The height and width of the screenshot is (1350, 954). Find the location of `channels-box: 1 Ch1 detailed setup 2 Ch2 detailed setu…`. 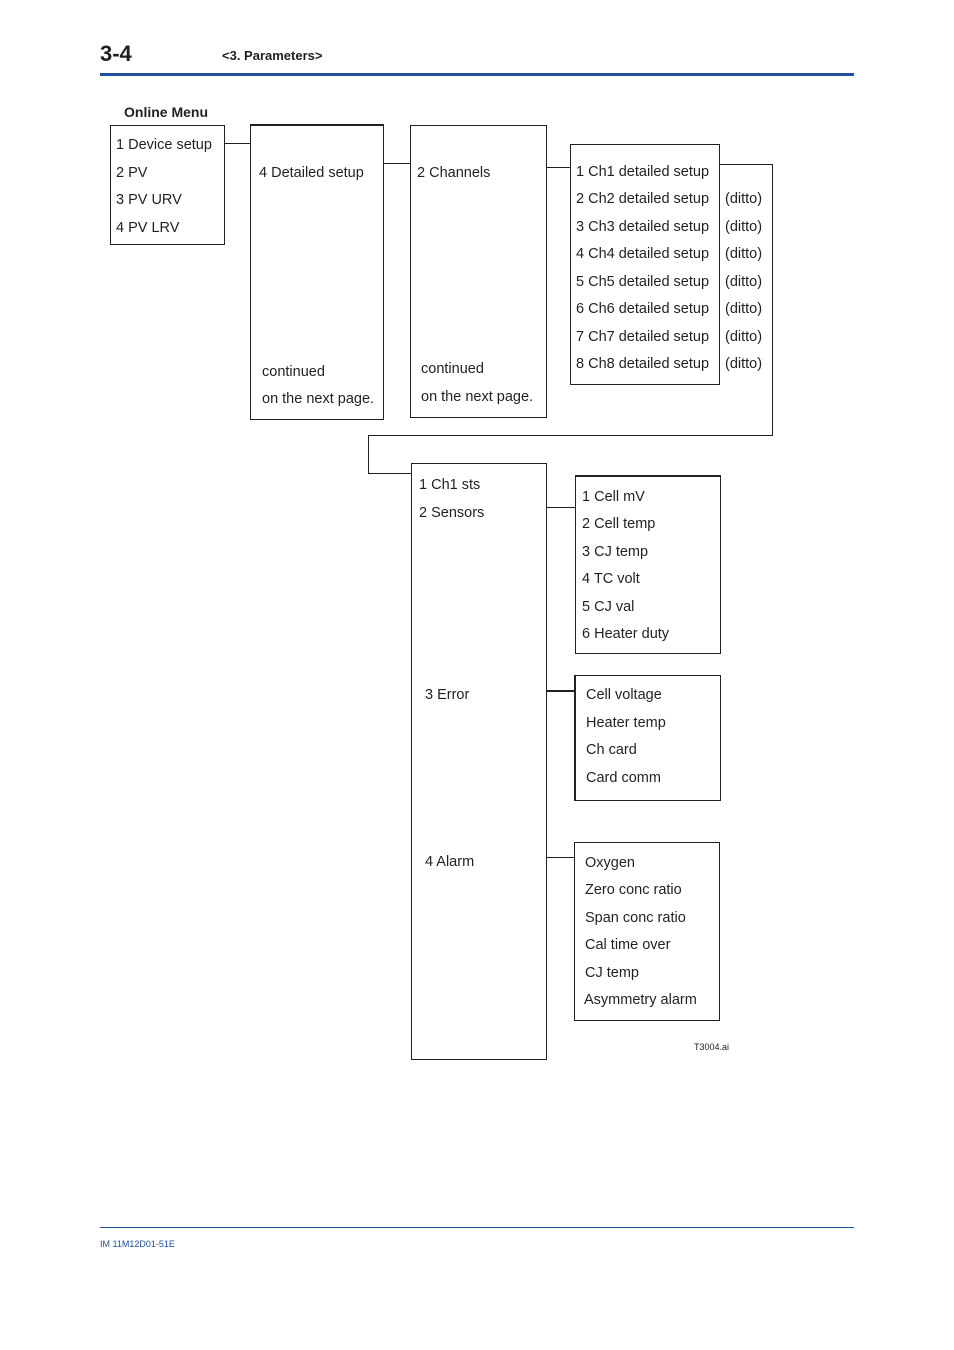

channels-box: 1 Ch1 detailed setup 2 Ch2 detailed setu… is located at coordinates (645, 264).